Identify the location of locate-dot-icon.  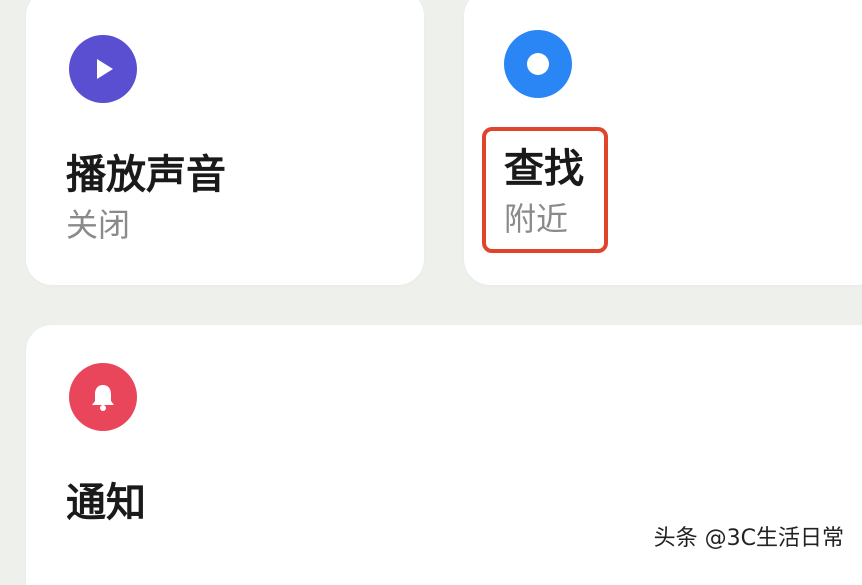
(538, 64).